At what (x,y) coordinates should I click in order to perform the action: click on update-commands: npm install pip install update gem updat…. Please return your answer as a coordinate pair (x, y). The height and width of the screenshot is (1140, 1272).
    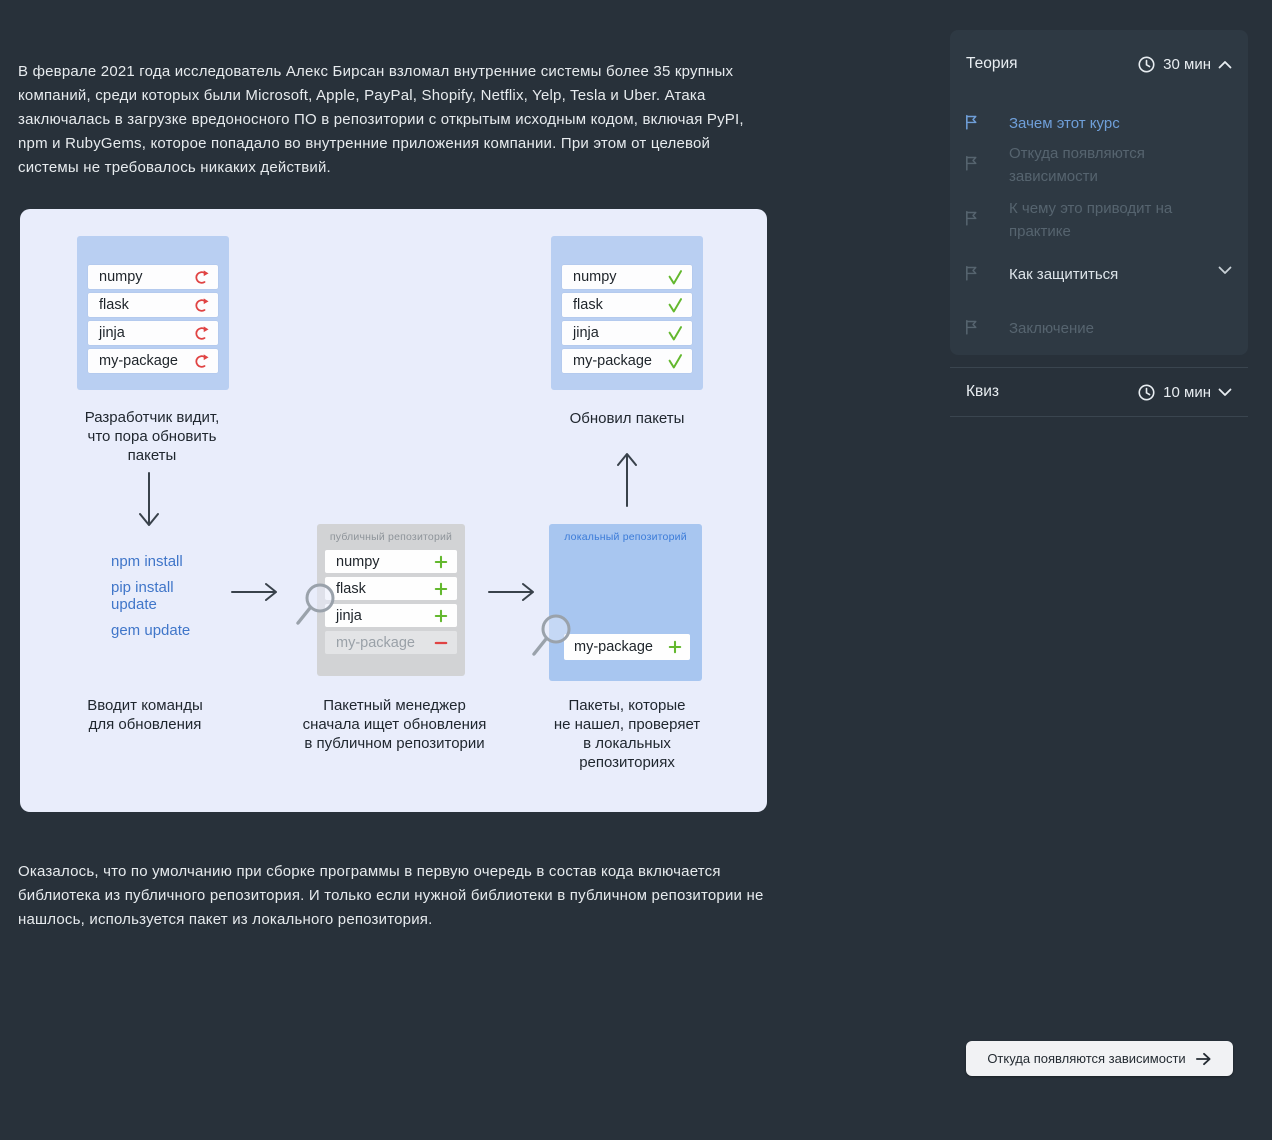
    Looking at the image, I should click on (163, 600).